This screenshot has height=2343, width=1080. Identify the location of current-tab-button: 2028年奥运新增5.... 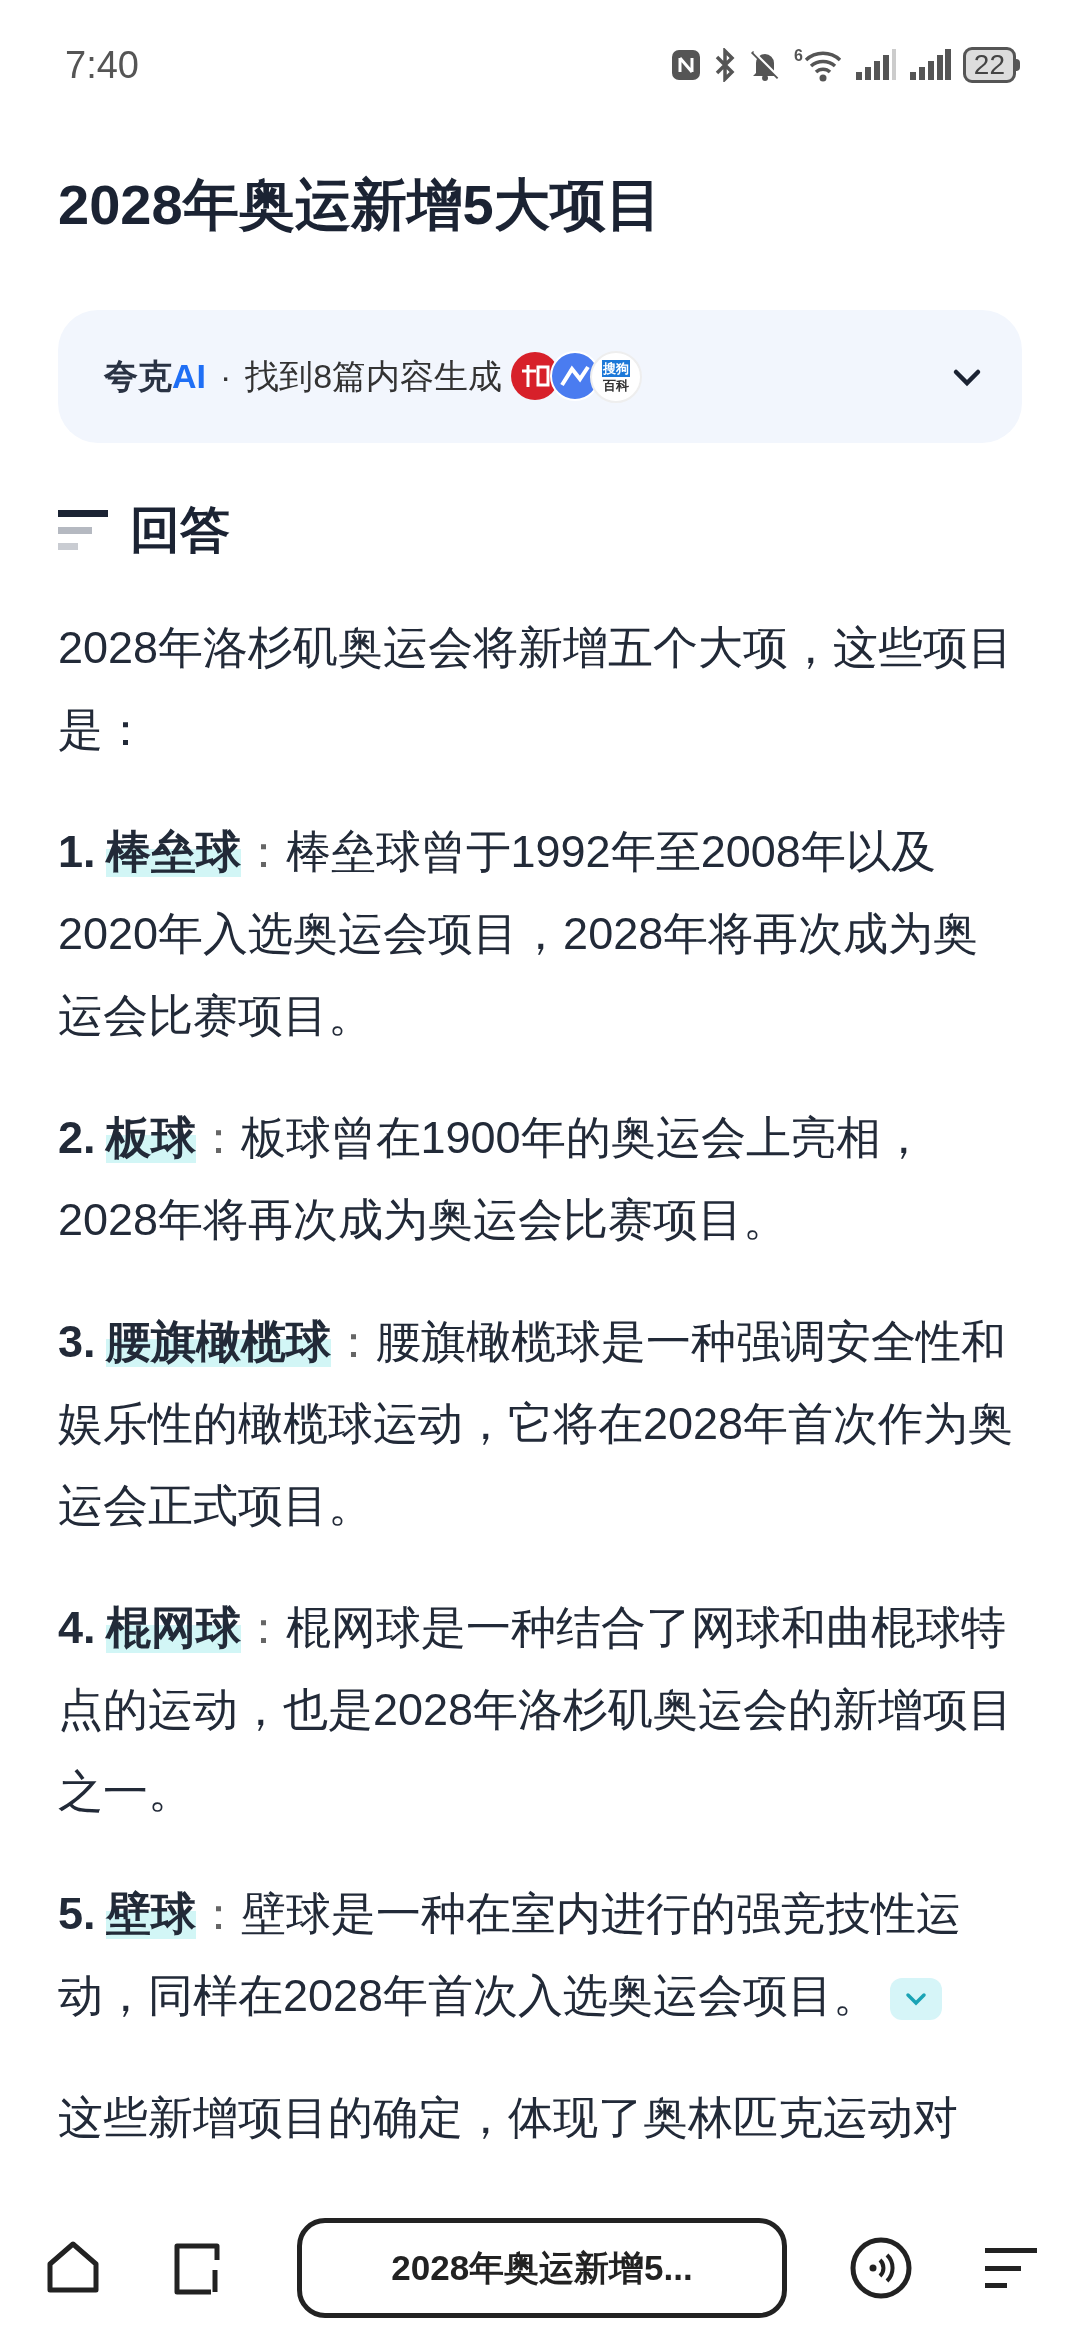
(542, 2268).